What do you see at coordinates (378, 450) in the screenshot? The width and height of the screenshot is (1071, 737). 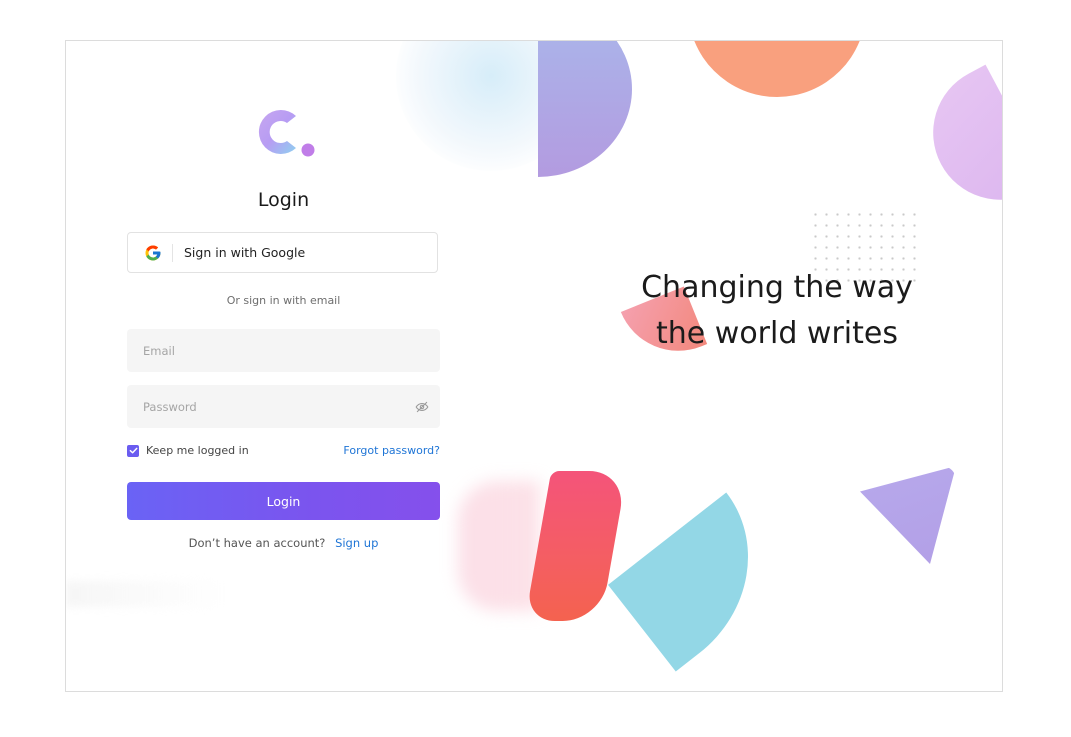 I see `forgot-password-link: Forgot password?` at bounding box center [378, 450].